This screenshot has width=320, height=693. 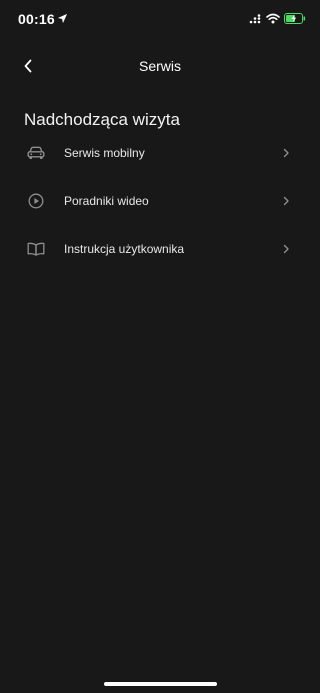 I want to click on status-bar: 00:16, so click(x=160, y=20).